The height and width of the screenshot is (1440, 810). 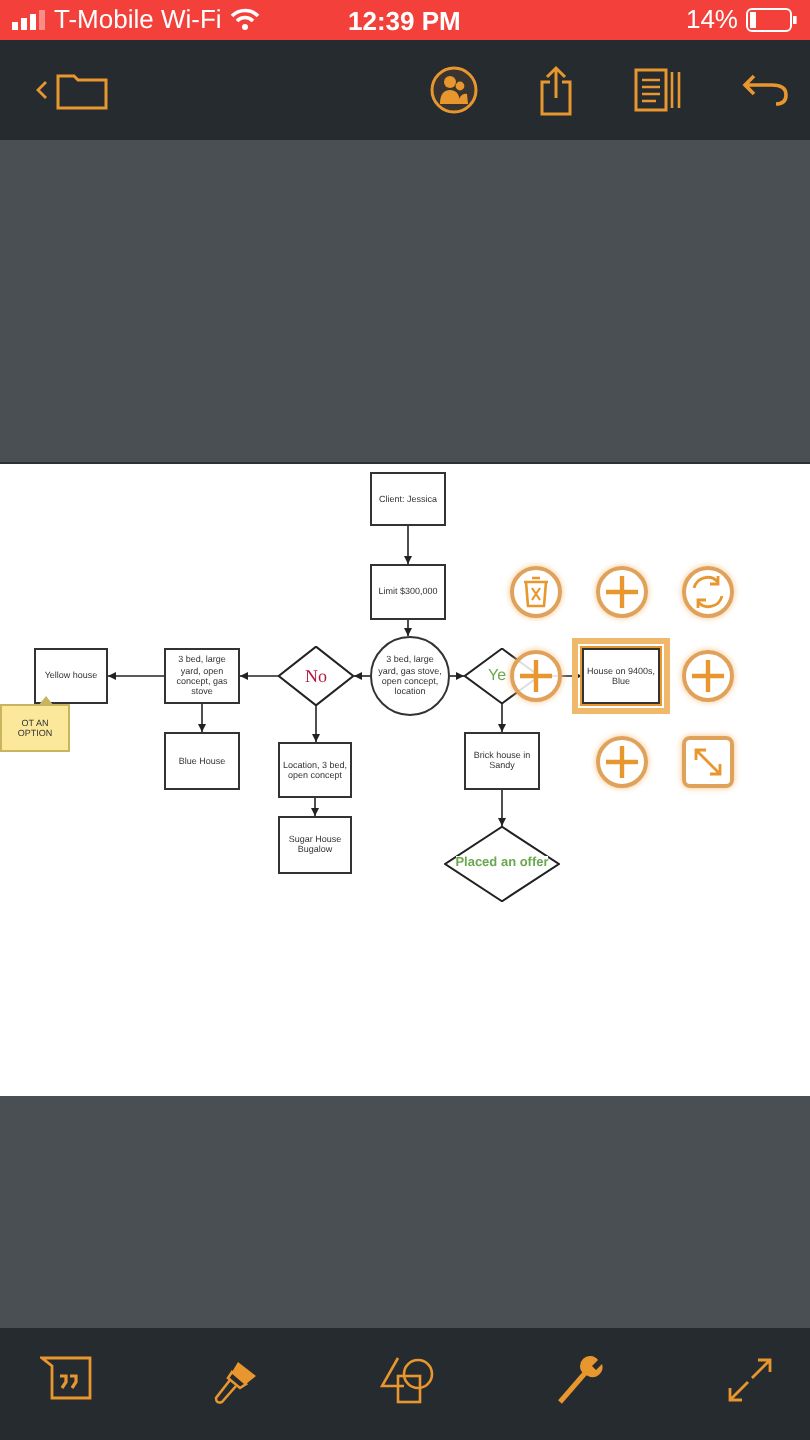 I want to click on share-icon, so click(x=556, y=89).